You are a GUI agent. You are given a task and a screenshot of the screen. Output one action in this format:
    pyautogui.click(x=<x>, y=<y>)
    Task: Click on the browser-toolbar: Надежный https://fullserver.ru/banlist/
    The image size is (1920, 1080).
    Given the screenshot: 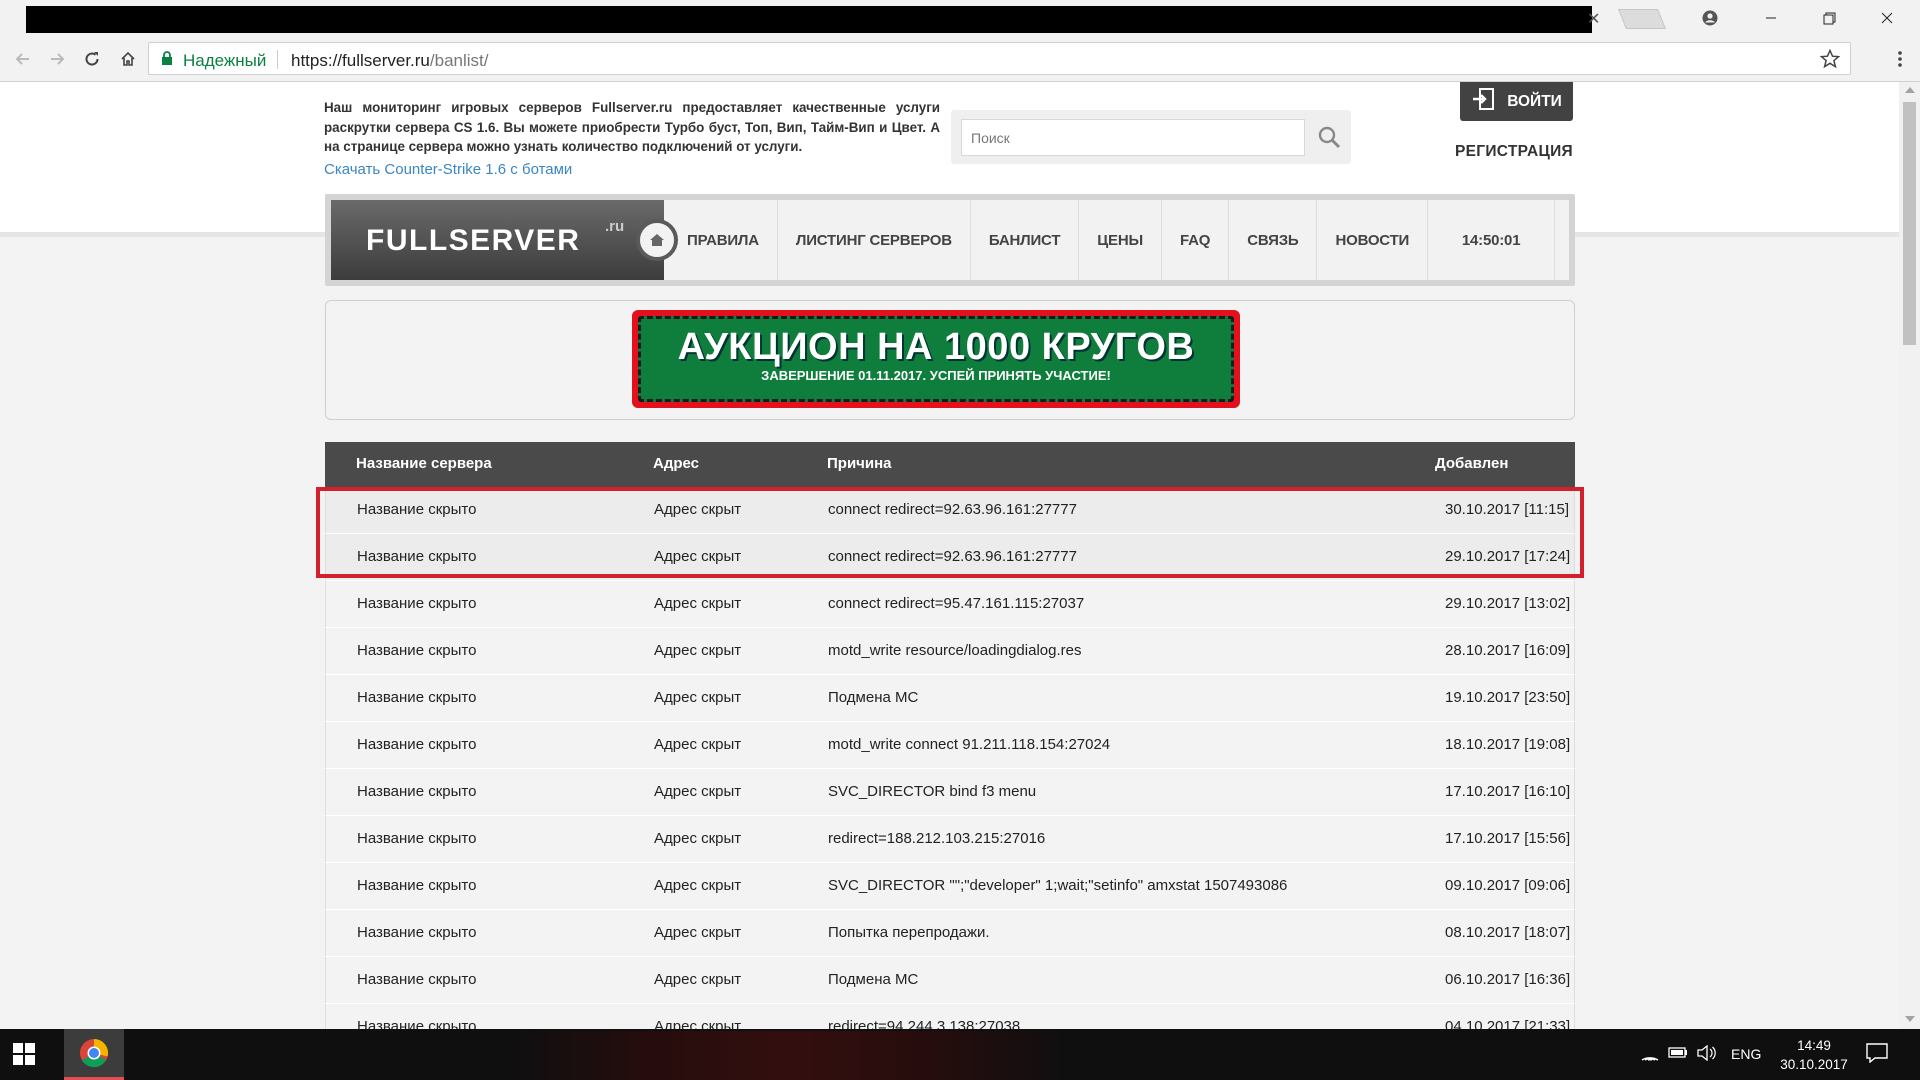 What is the action you would take?
    pyautogui.click(x=960, y=58)
    